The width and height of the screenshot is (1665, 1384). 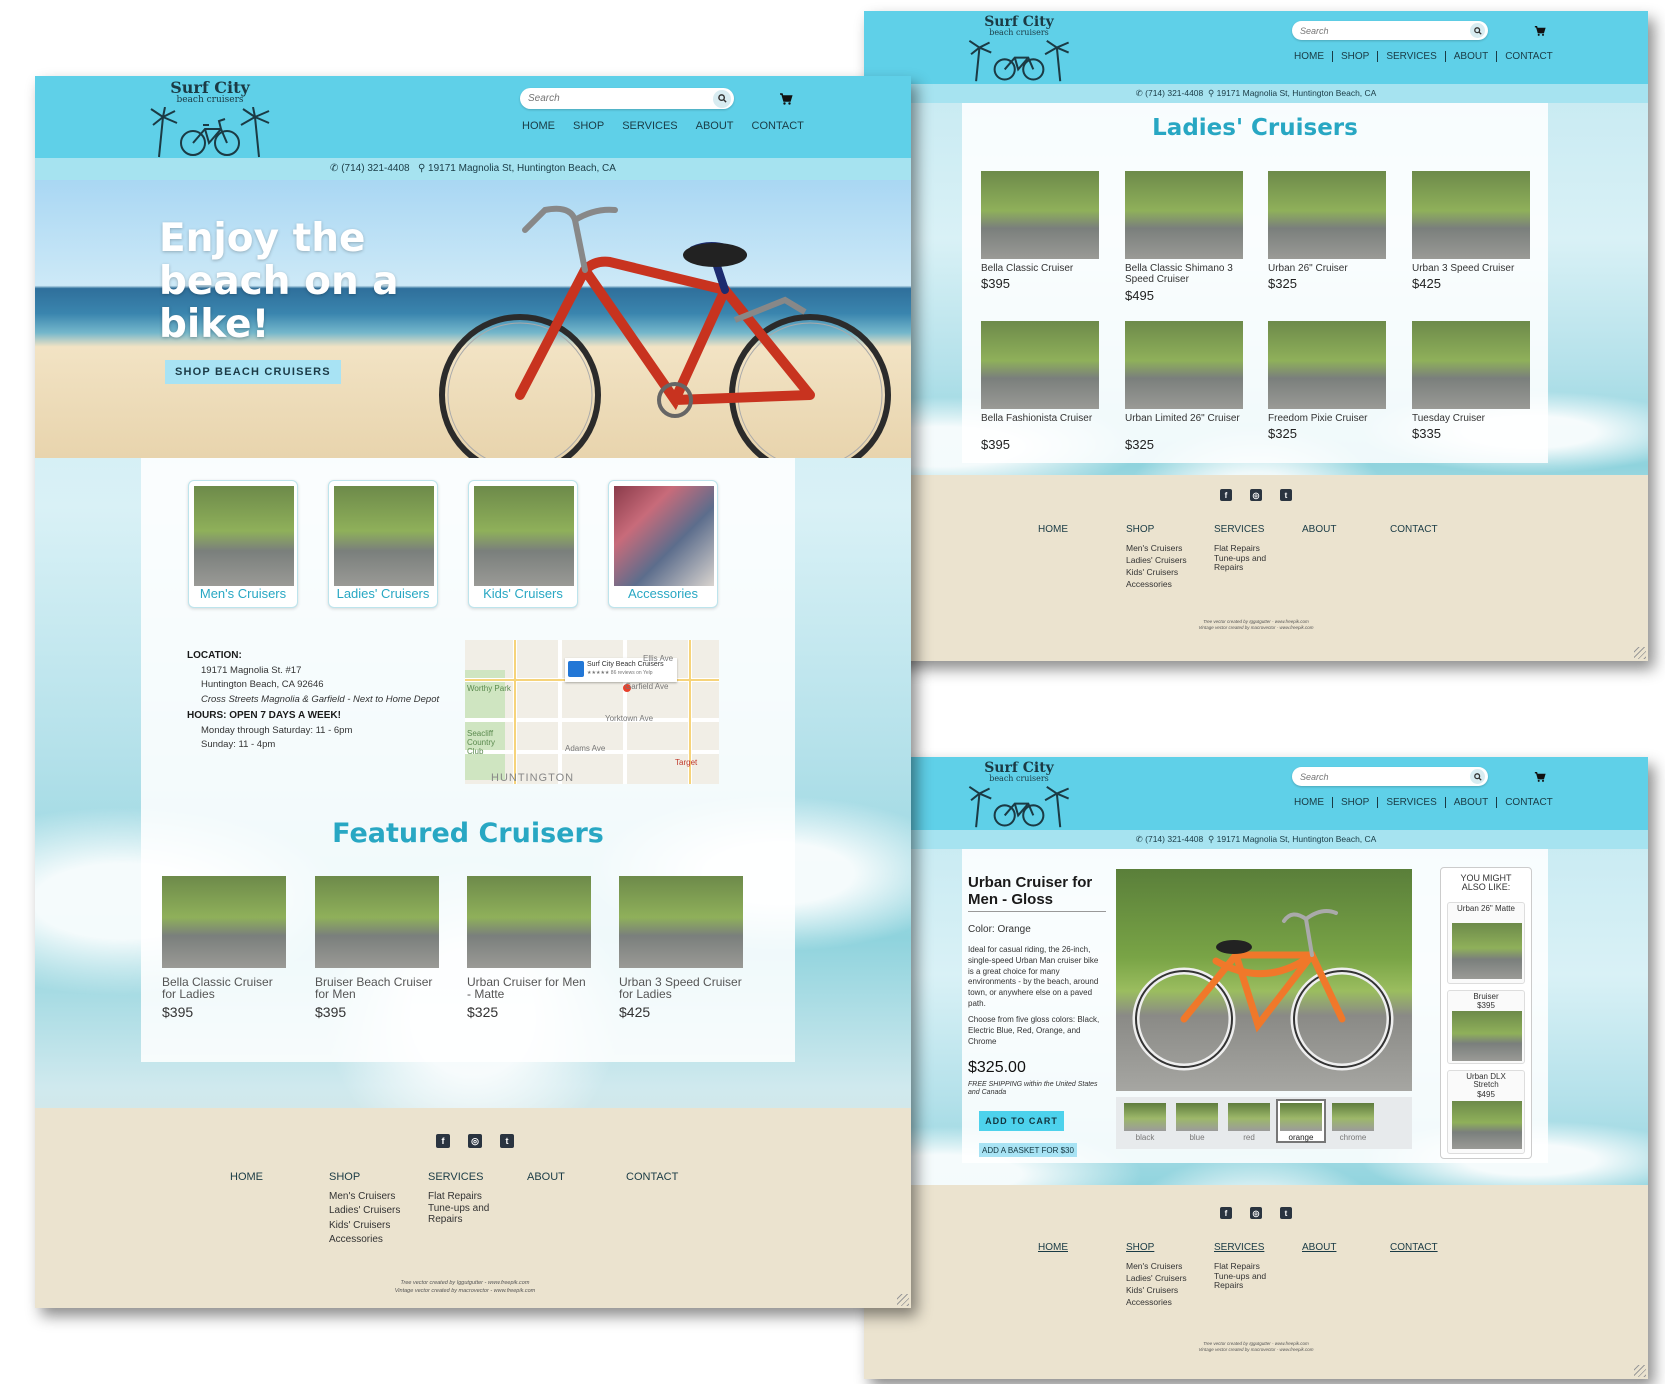 What do you see at coordinates (1486, 1027) in the screenshot?
I see `suggestion-card: Bruiser $395` at bounding box center [1486, 1027].